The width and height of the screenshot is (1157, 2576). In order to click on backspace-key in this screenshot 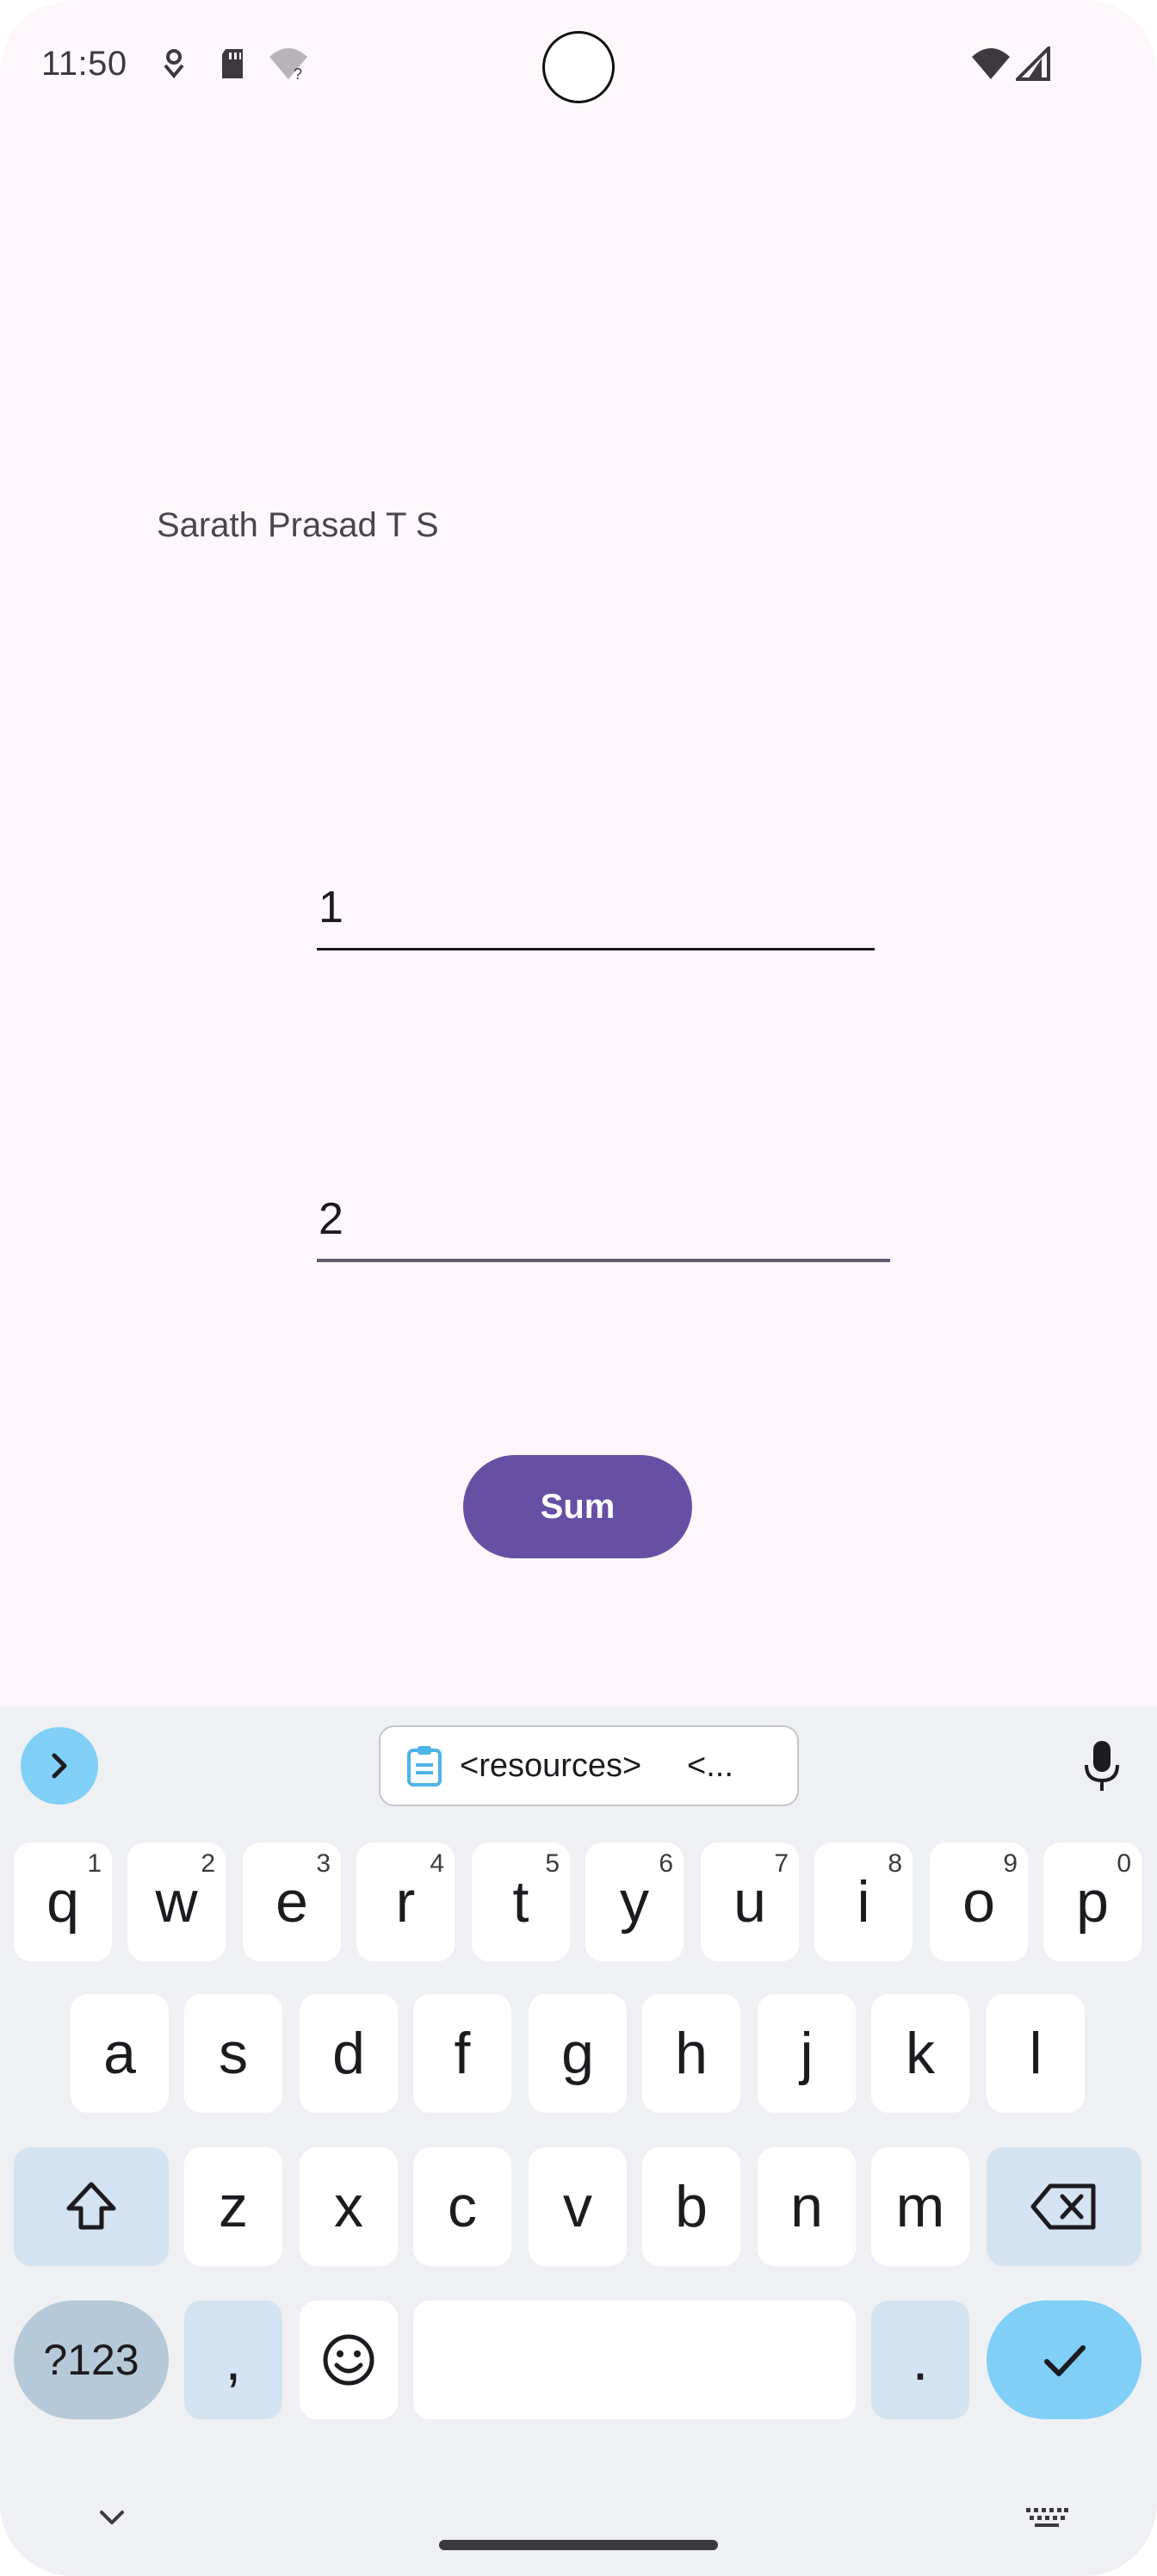, I will do `click(1065, 2207)`.